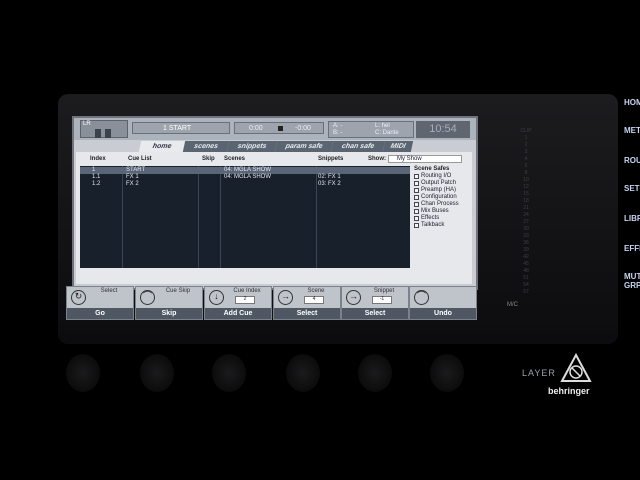  Describe the element at coordinates (526, 180) in the screenshot. I see `meter-scale-label: 10` at that location.